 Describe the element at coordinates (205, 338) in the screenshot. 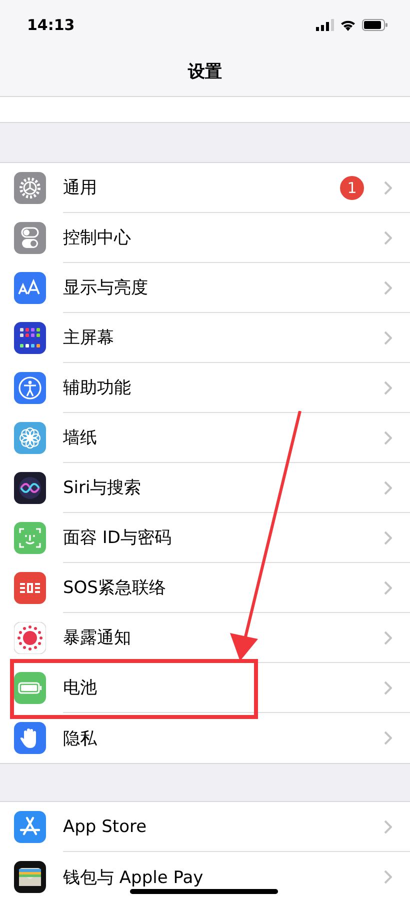

I see `settings-row: 主屏幕` at that location.